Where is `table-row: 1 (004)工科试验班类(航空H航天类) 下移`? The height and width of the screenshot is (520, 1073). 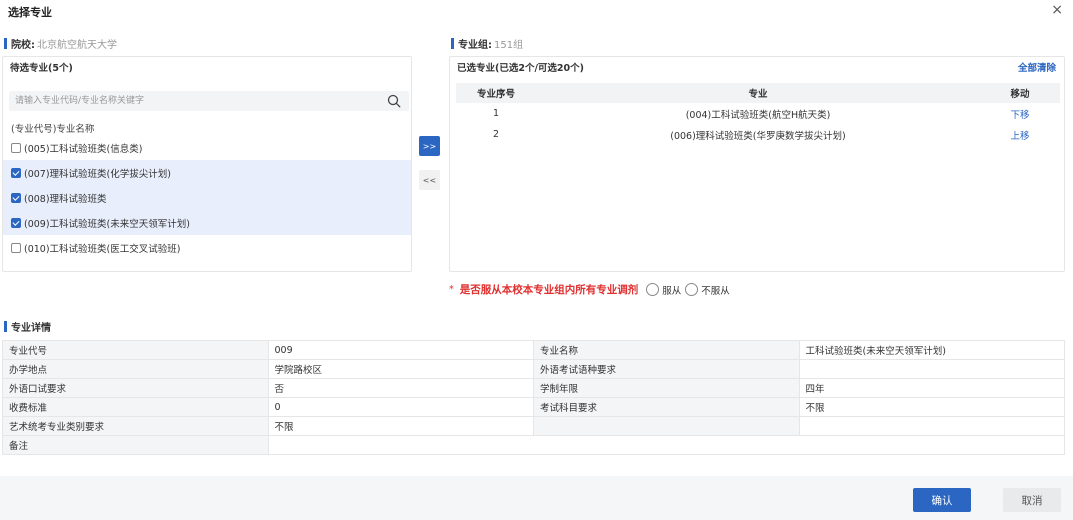
table-row: 1 (004)工科试验班类(航空H航天类) 下移 is located at coordinates (758, 113).